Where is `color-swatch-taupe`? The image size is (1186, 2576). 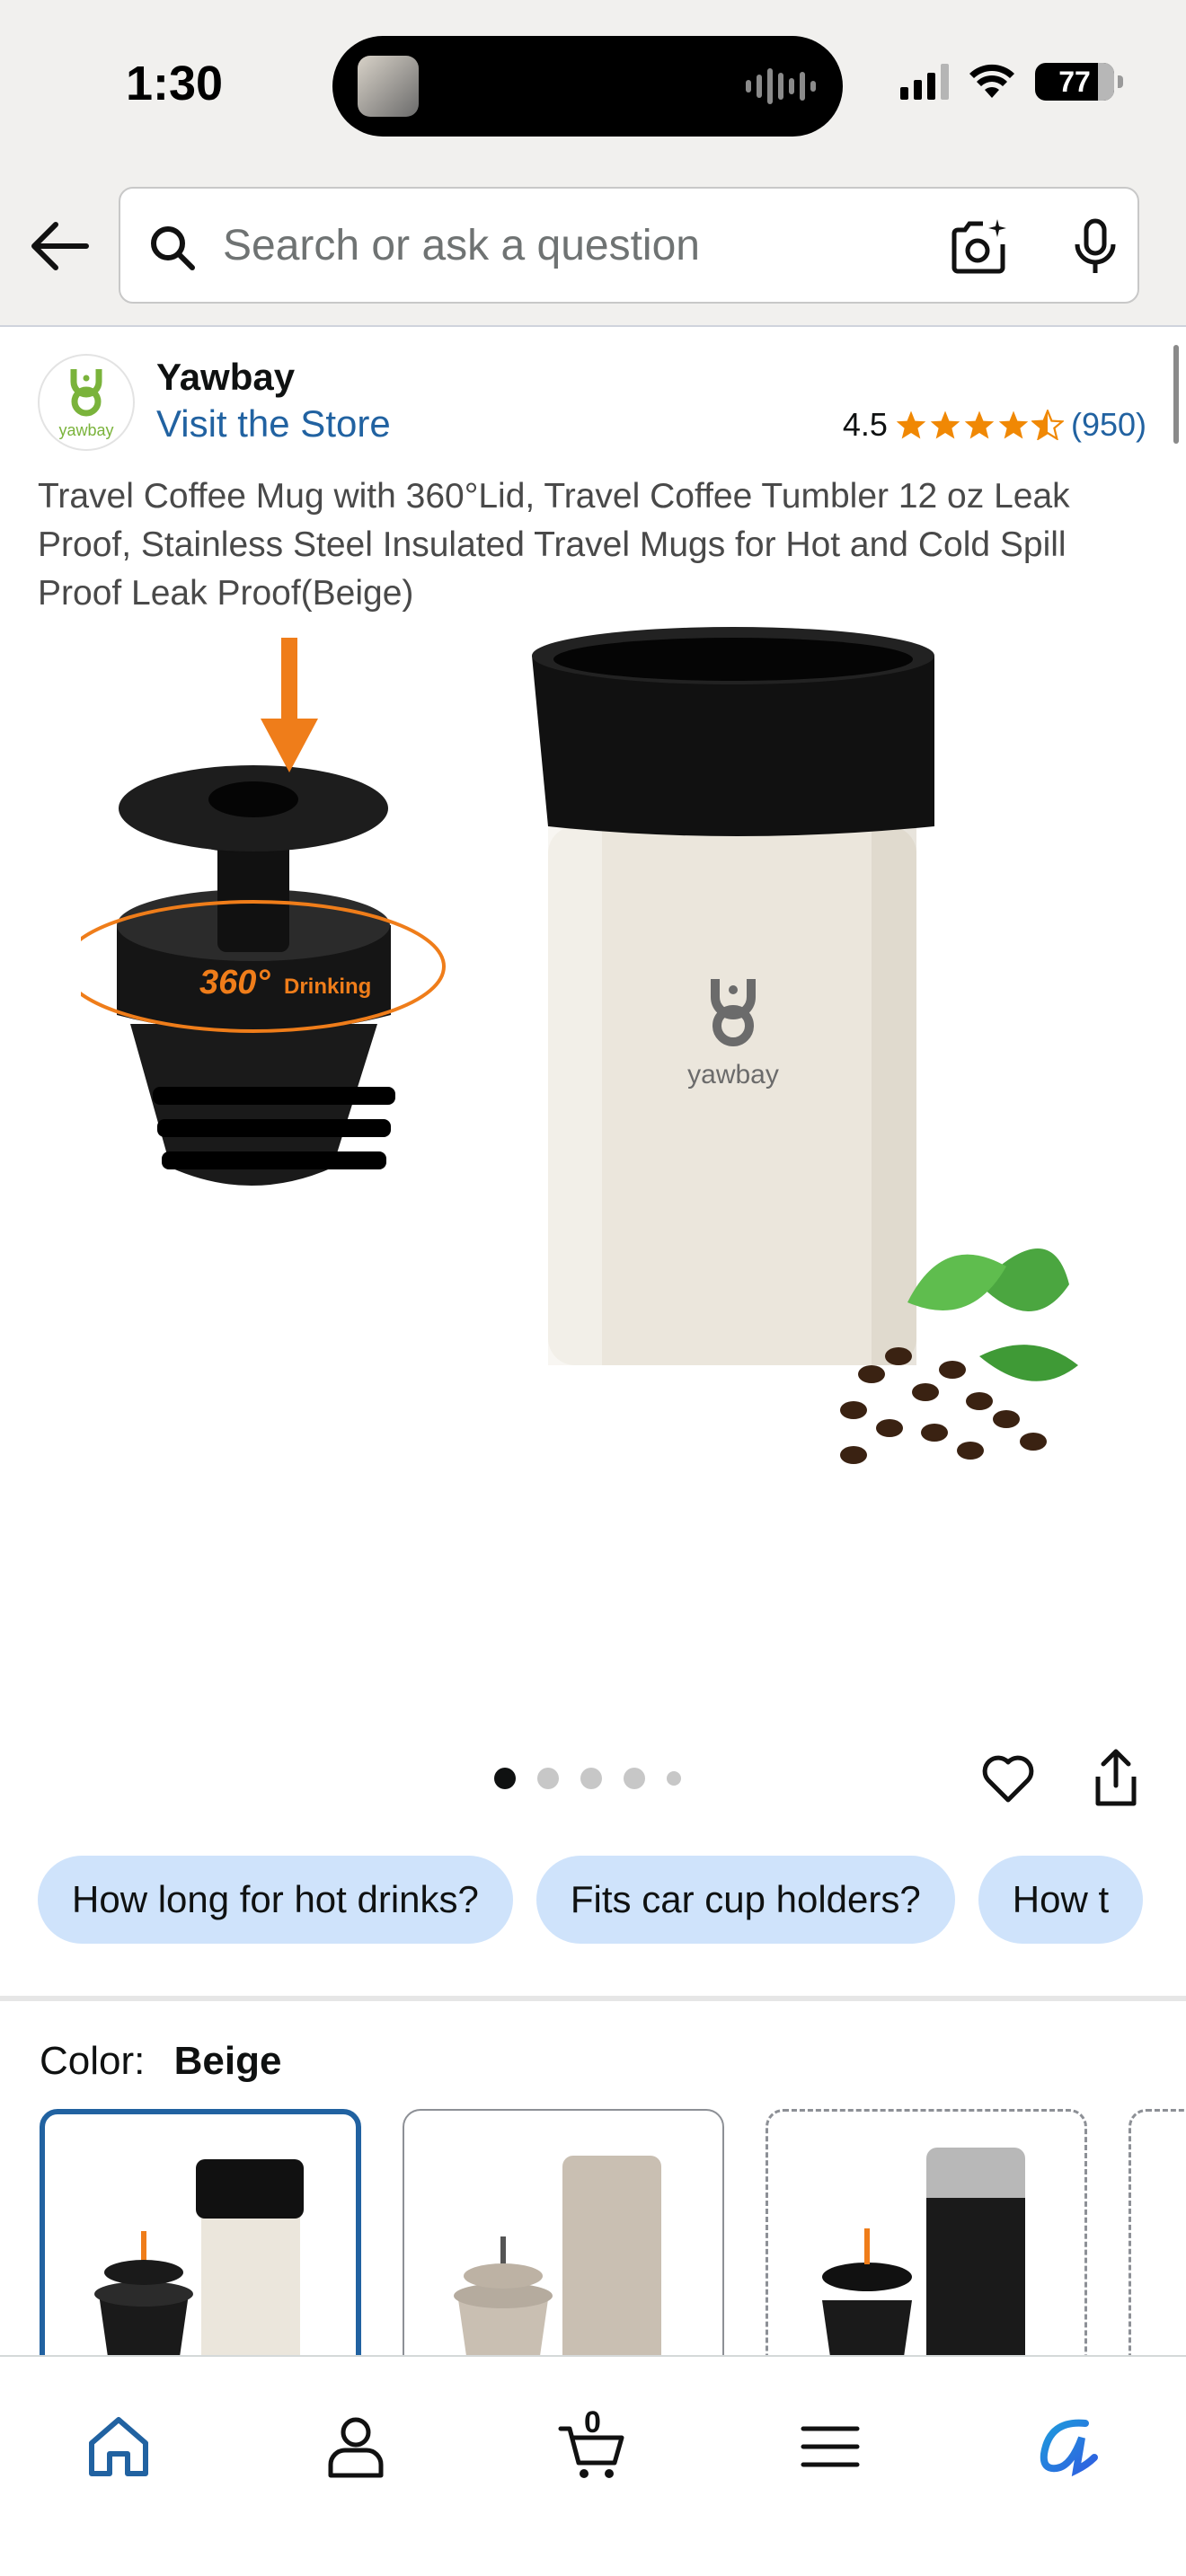 color-swatch-taupe is located at coordinates (563, 2243).